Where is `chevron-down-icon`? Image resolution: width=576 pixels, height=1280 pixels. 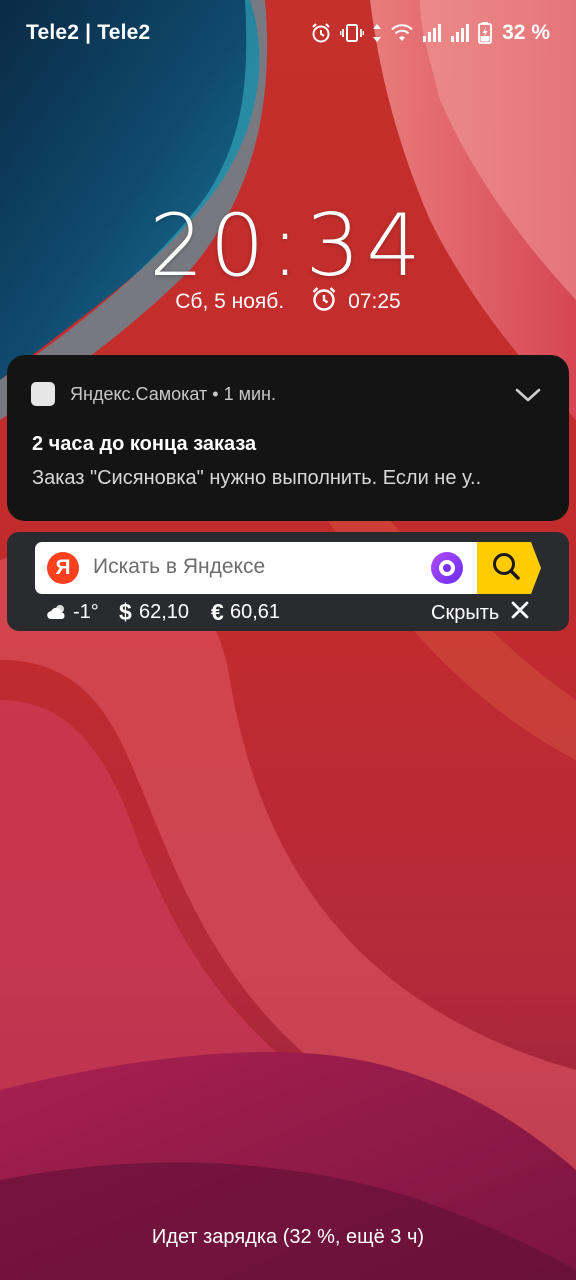
chevron-down-icon is located at coordinates (528, 395).